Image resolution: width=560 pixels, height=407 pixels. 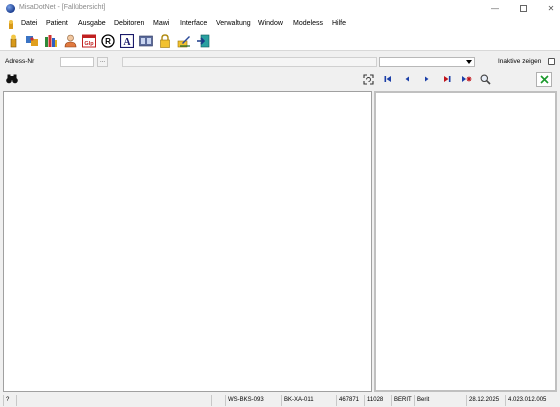 What do you see at coordinates (9, 400) in the screenshot?
I see `status-help: ?` at bounding box center [9, 400].